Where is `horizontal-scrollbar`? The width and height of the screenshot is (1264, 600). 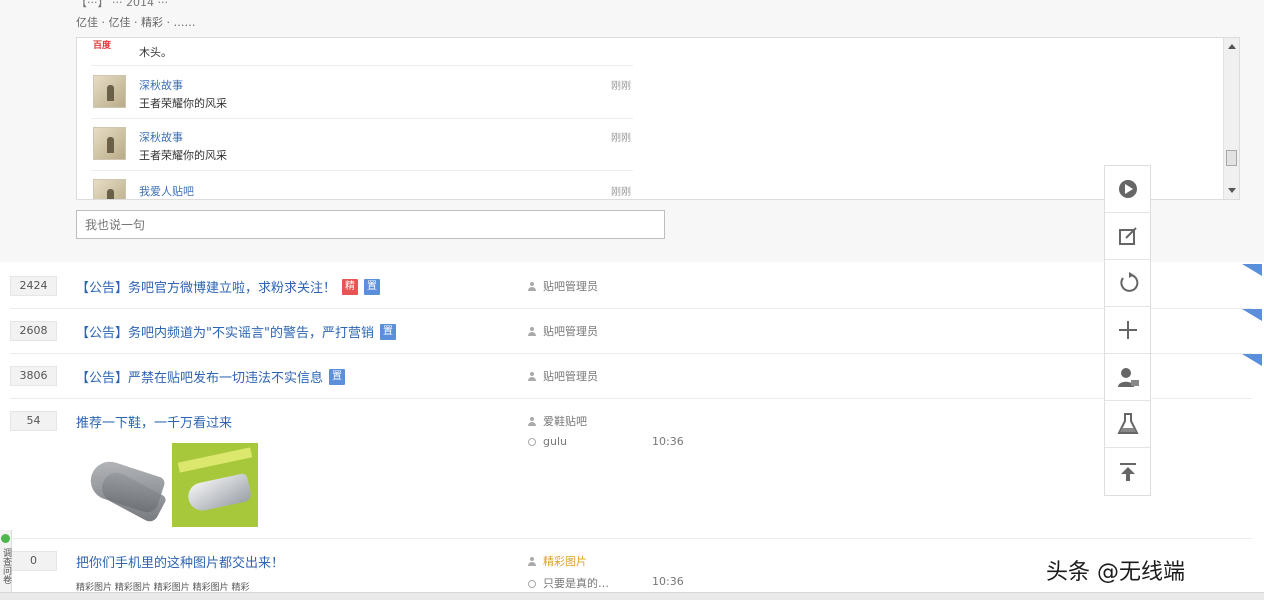 horizontal-scrollbar is located at coordinates (632, 596).